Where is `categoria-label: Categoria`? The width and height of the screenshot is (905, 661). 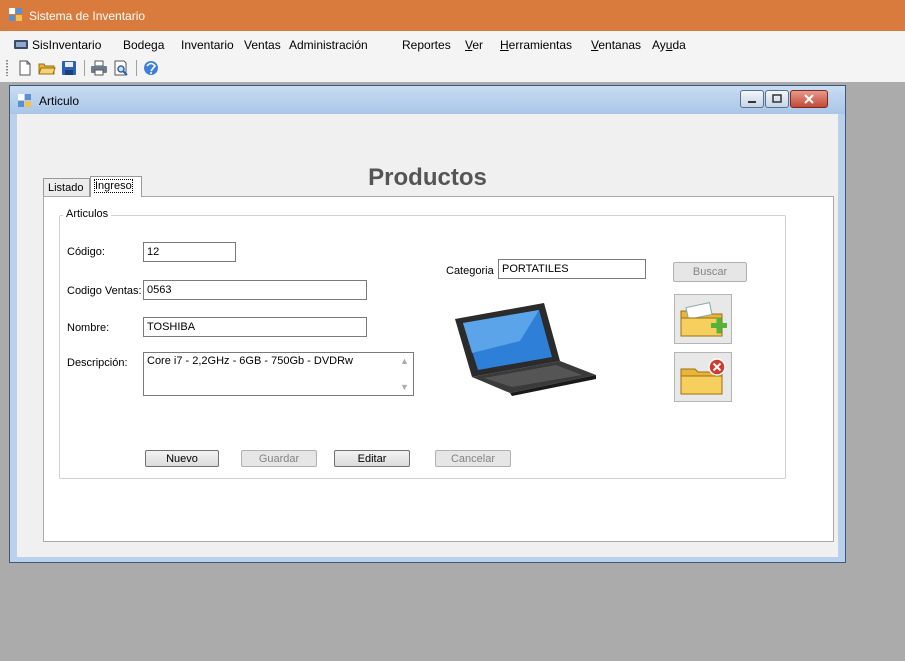
categoria-label: Categoria is located at coordinates (470, 271).